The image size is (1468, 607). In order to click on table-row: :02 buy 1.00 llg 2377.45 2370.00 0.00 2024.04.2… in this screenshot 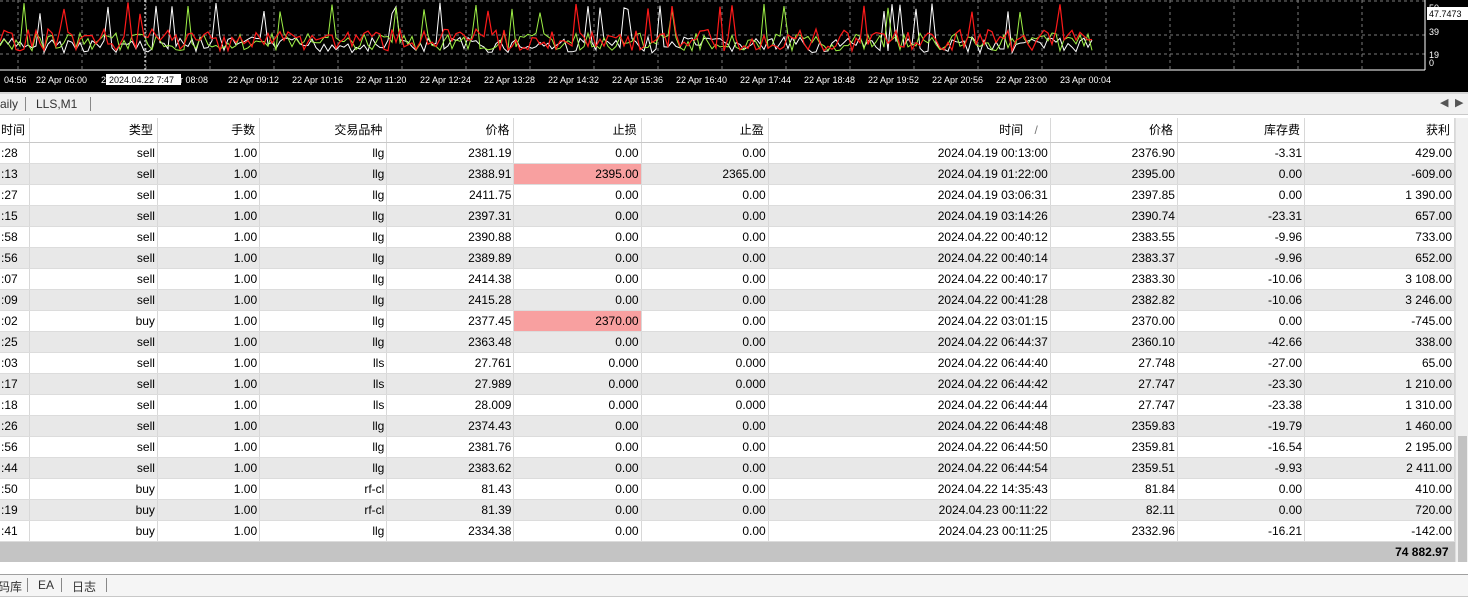, I will do `click(727, 321)`.